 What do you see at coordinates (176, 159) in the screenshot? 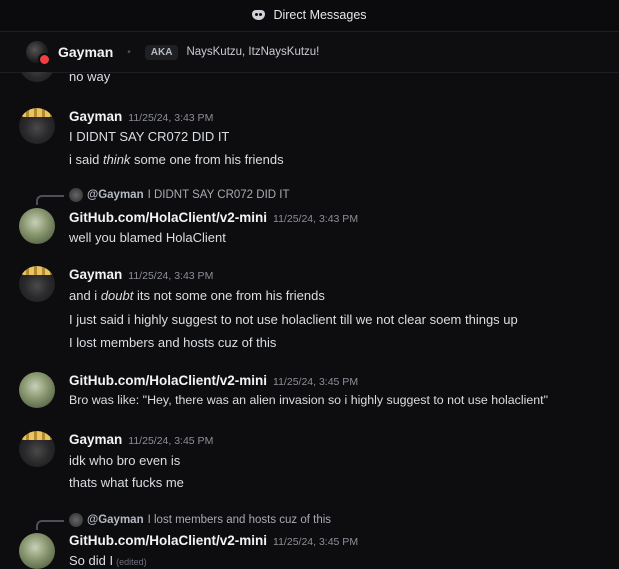
I see `message-text: i said think some one from his friends` at bounding box center [176, 159].